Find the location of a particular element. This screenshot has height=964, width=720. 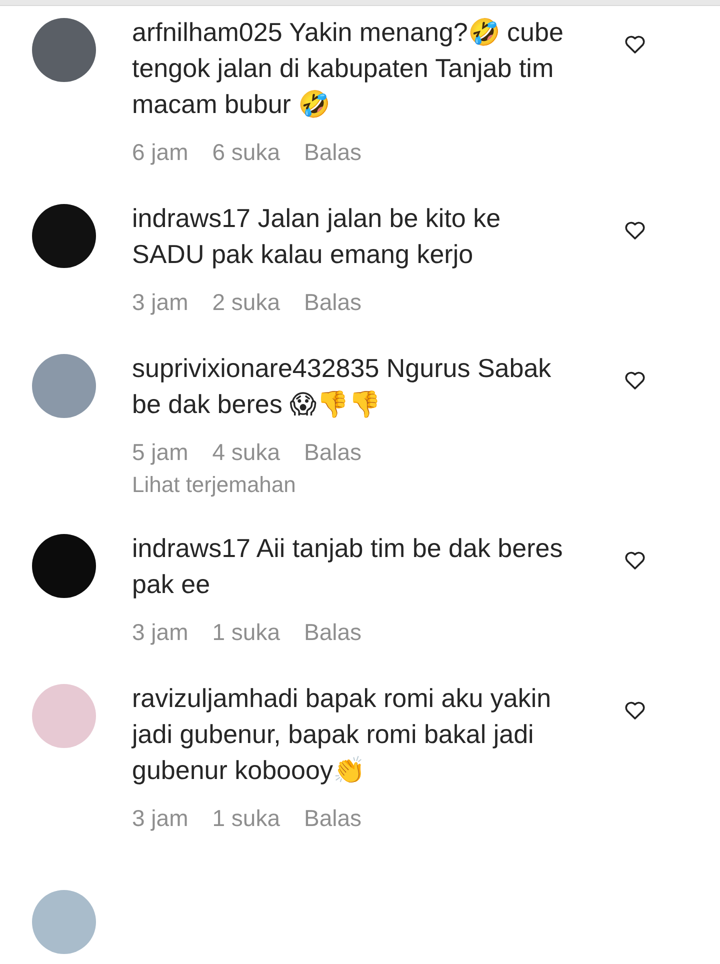

comment-time: 6 jam is located at coordinates (160, 152).